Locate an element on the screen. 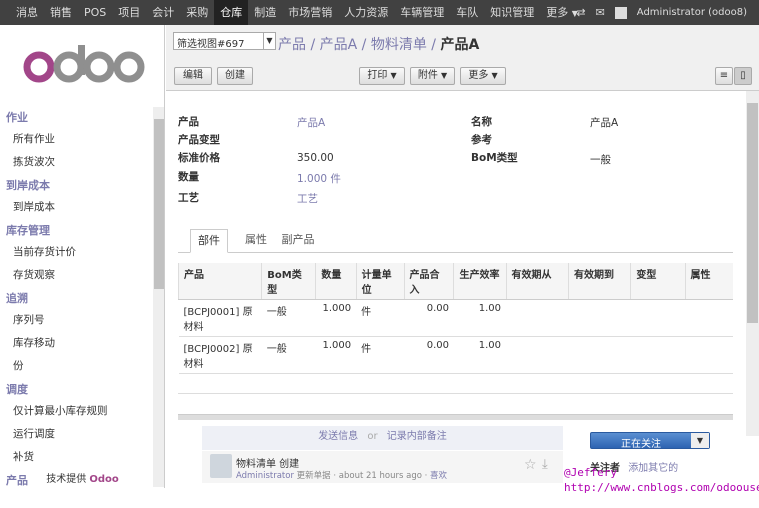 This screenshot has width=759, height=508. column-header: 计量单位 is located at coordinates (379, 281).